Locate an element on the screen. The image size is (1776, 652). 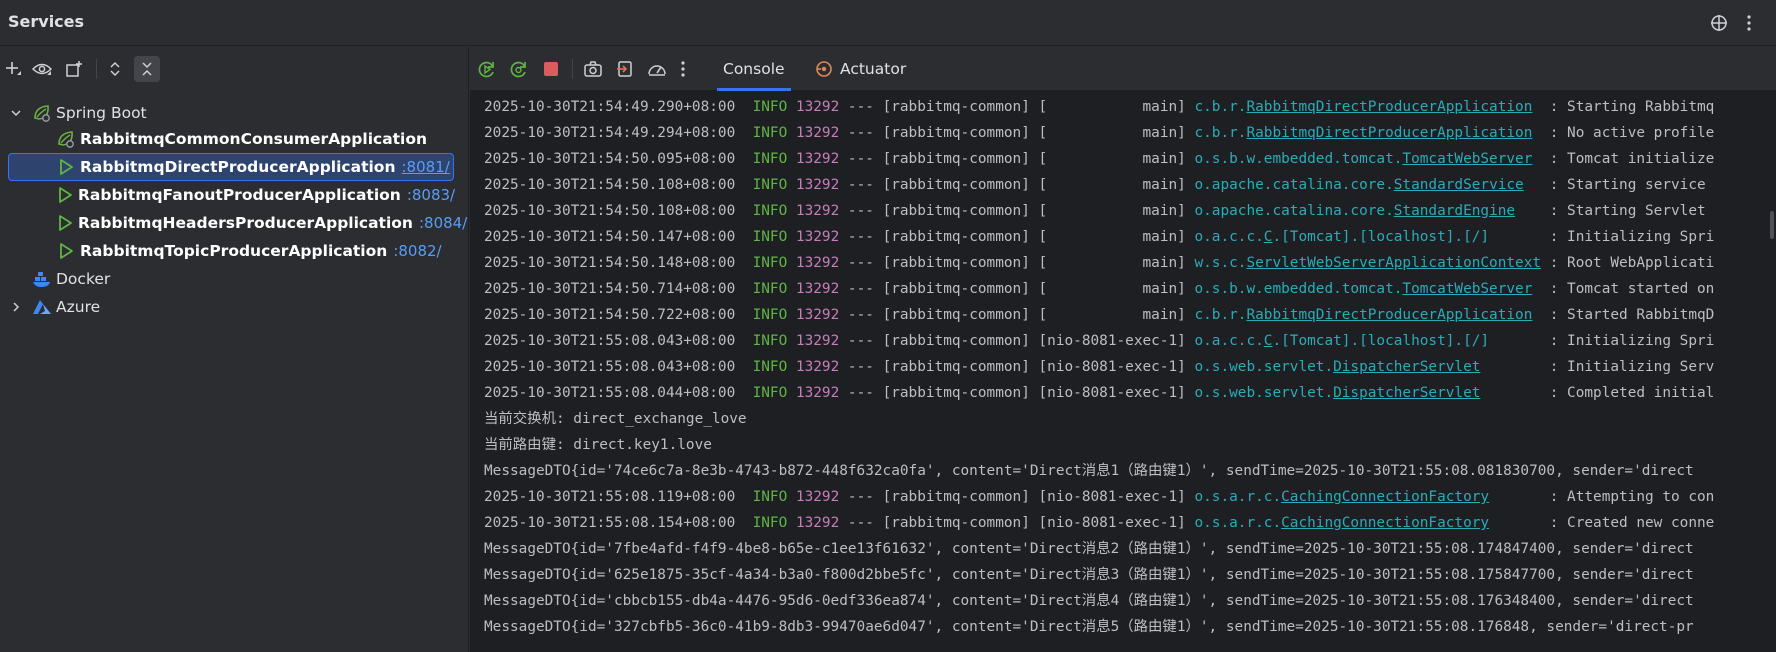
console-scrollbar is located at coordinates (1771, 371).